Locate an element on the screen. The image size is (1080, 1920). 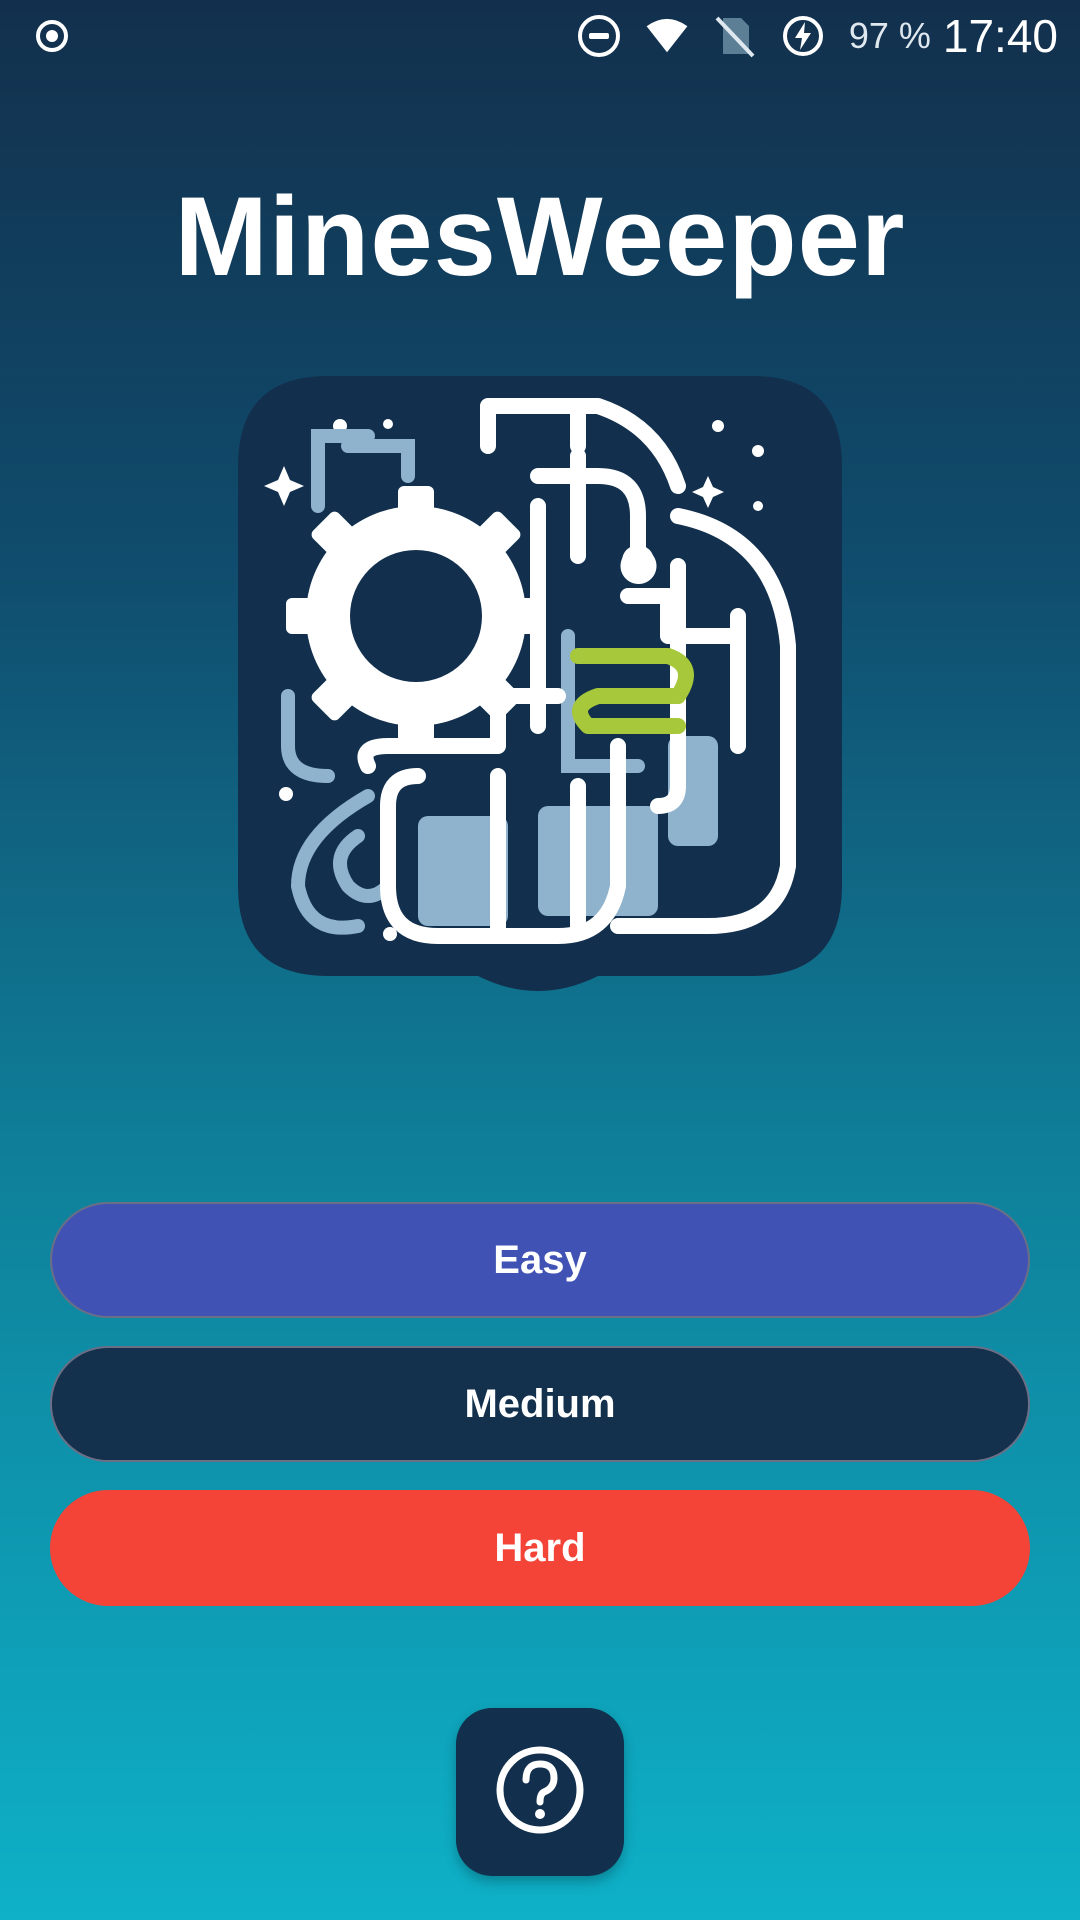
medium-button: Medium is located at coordinates (540, 1404).